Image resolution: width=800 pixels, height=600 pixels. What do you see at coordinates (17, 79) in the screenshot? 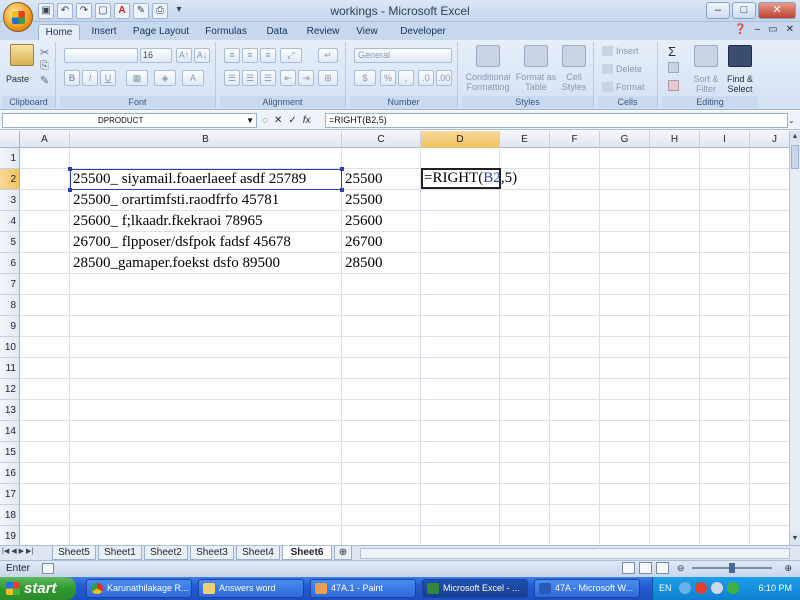
I see `paste-button: Paste` at bounding box center [17, 79].